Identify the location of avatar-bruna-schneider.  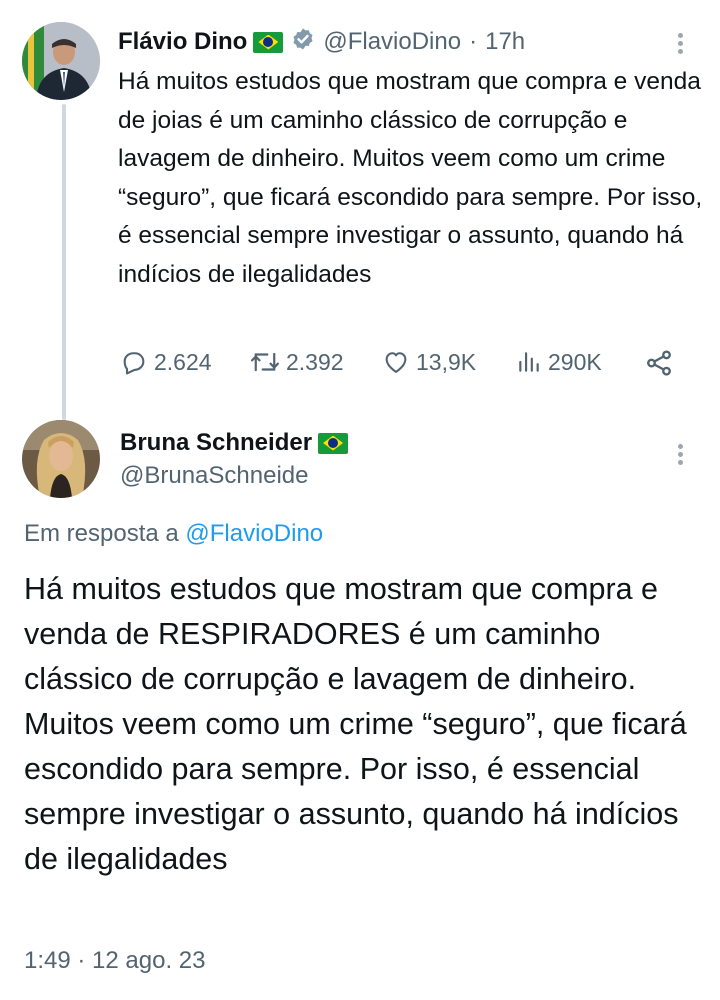
(61, 459).